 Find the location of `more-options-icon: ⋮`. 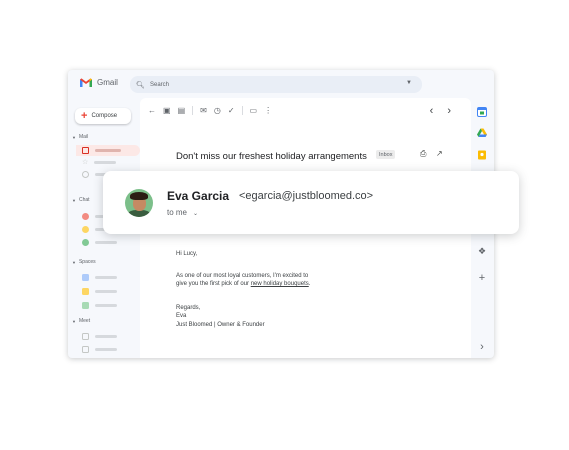

more-options-icon: ⋮ is located at coordinates (268, 110).